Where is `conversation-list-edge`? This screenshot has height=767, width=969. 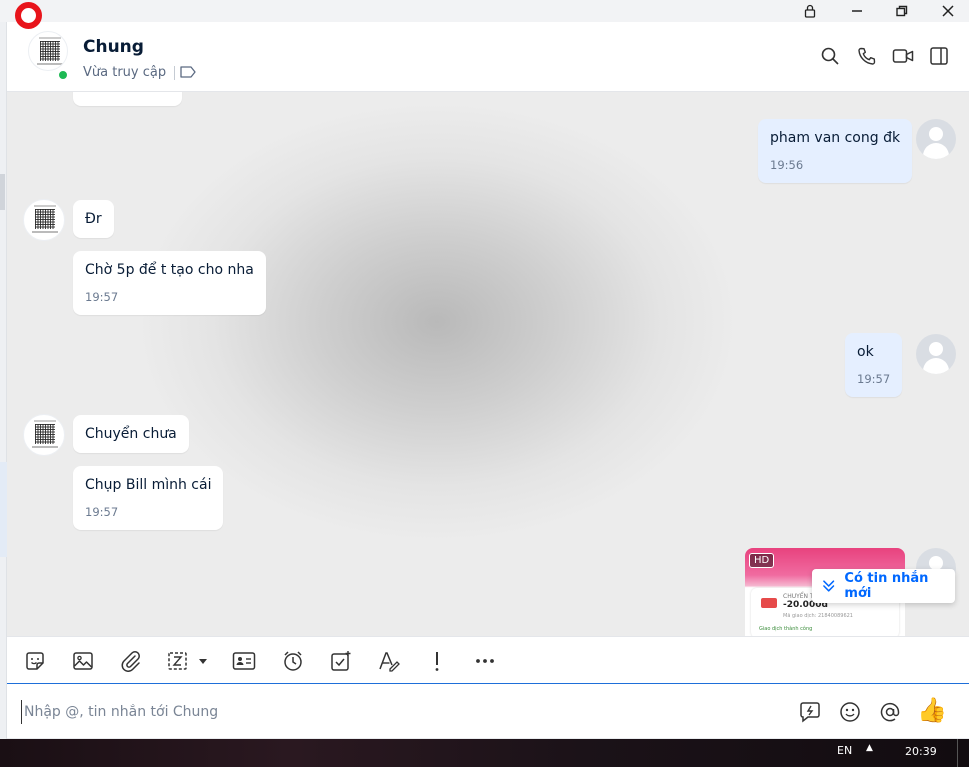 conversation-list-edge is located at coordinates (3, 380).